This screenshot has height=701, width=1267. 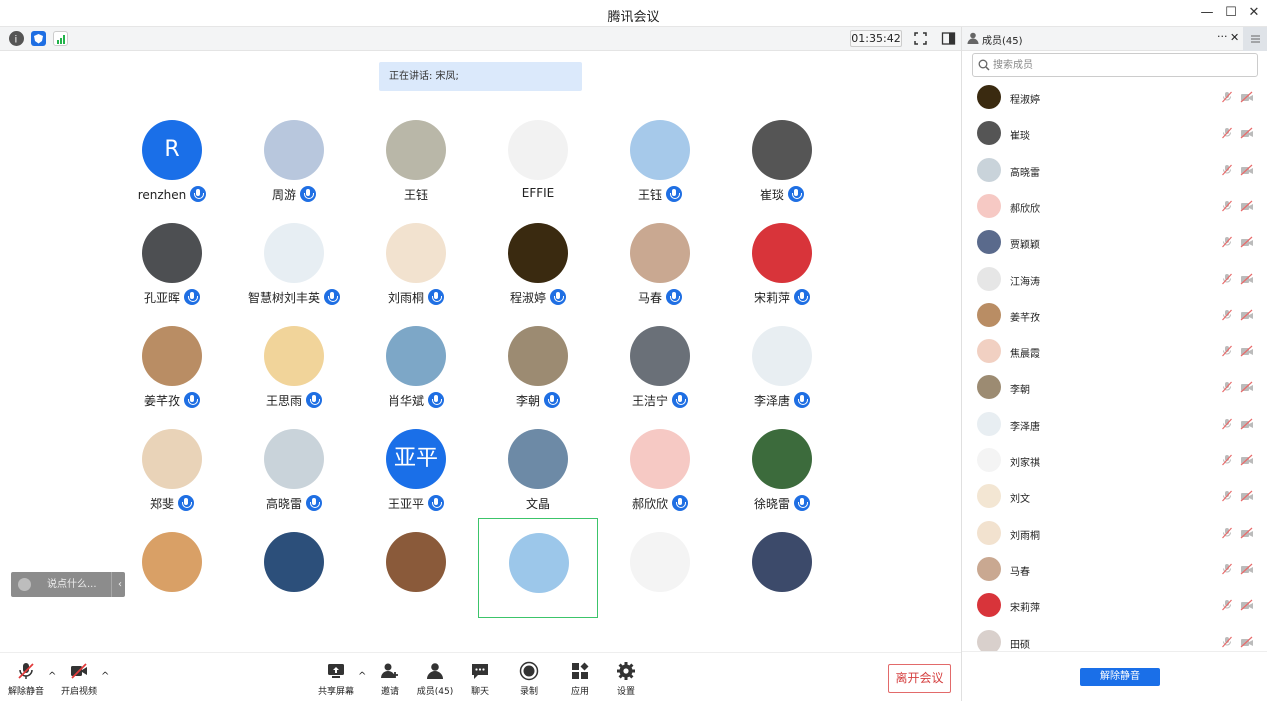 What do you see at coordinates (782, 362) in the screenshot?
I see `participant-tile: 李泽唐` at bounding box center [782, 362].